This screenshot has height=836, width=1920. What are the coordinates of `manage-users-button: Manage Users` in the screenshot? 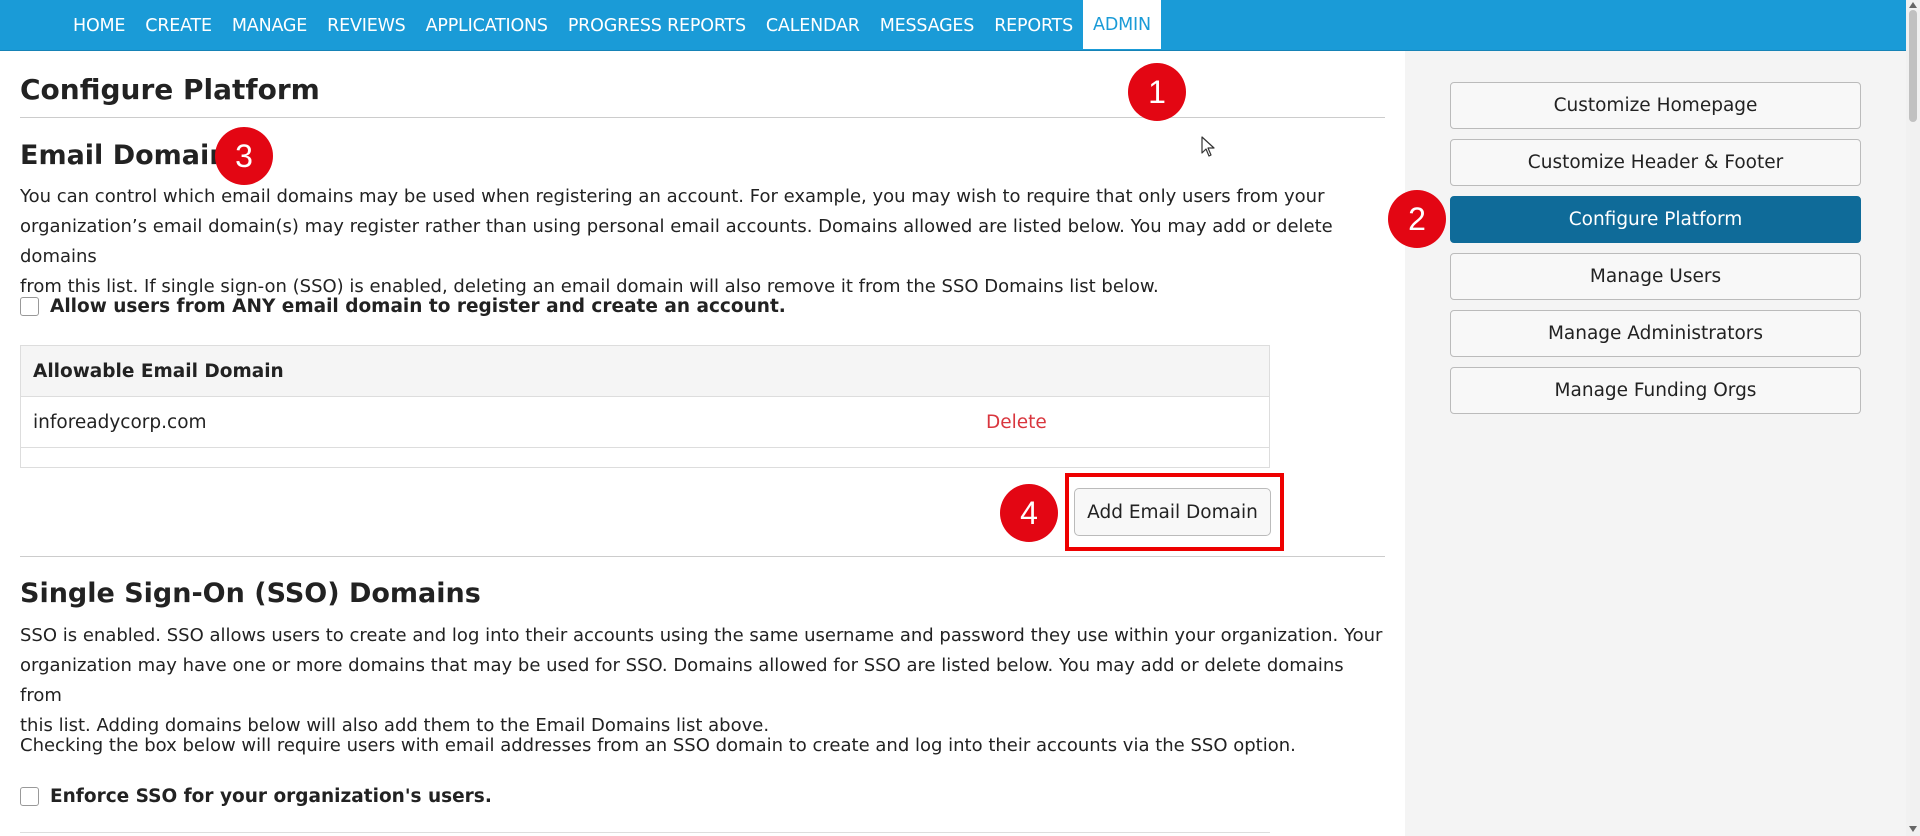 It's located at (1655, 276).